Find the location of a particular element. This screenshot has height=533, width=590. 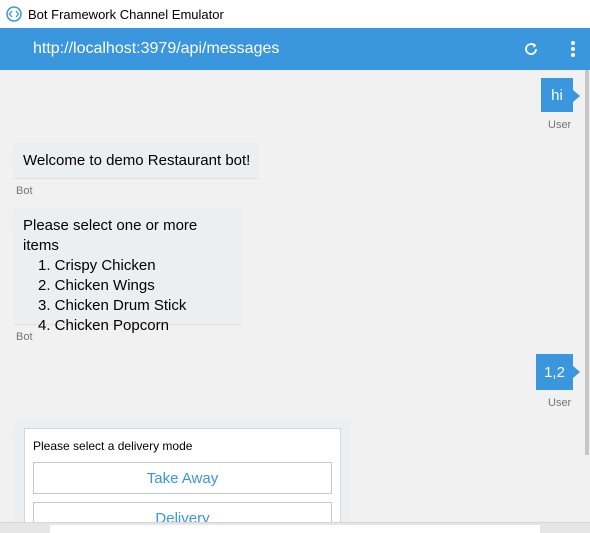

refresh-icon is located at coordinates (531, 49).